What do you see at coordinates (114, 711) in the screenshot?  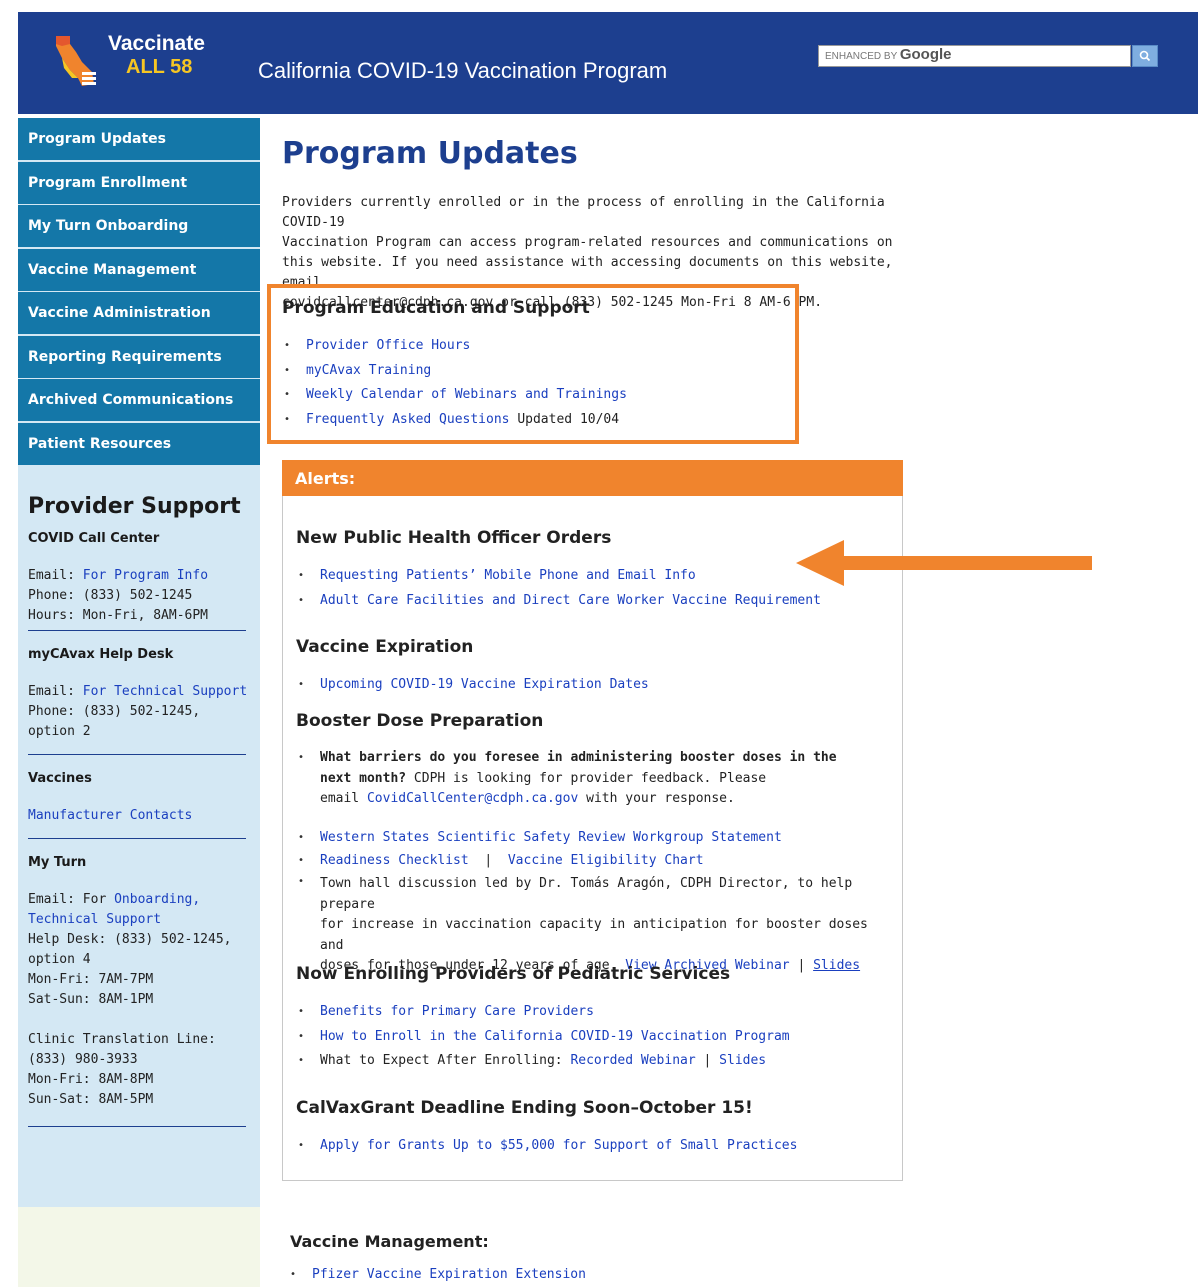 I see `help-desk-phone: Phone: (833) 502-1245,` at bounding box center [114, 711].